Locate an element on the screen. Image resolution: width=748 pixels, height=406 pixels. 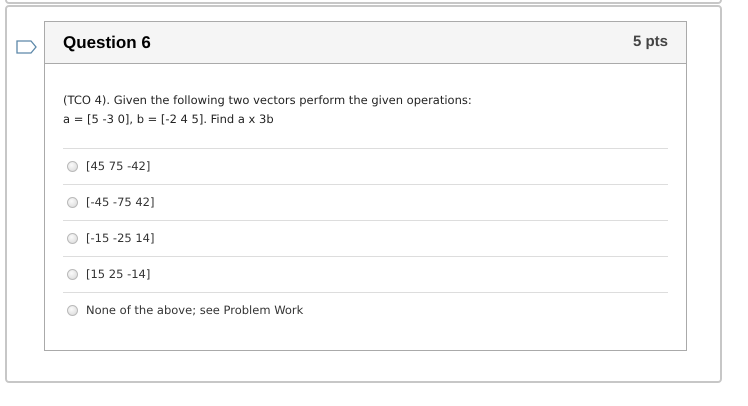
answer-label: [-15 -25 14] is located at coordinates (120, 239).